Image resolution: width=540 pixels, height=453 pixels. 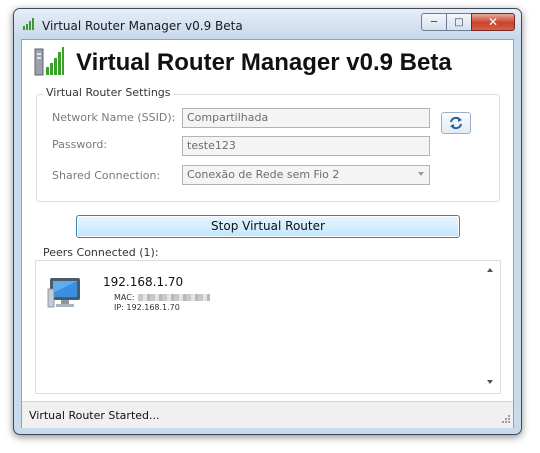 I want to click on scroll-down-icon, so click(x=490, y=382).